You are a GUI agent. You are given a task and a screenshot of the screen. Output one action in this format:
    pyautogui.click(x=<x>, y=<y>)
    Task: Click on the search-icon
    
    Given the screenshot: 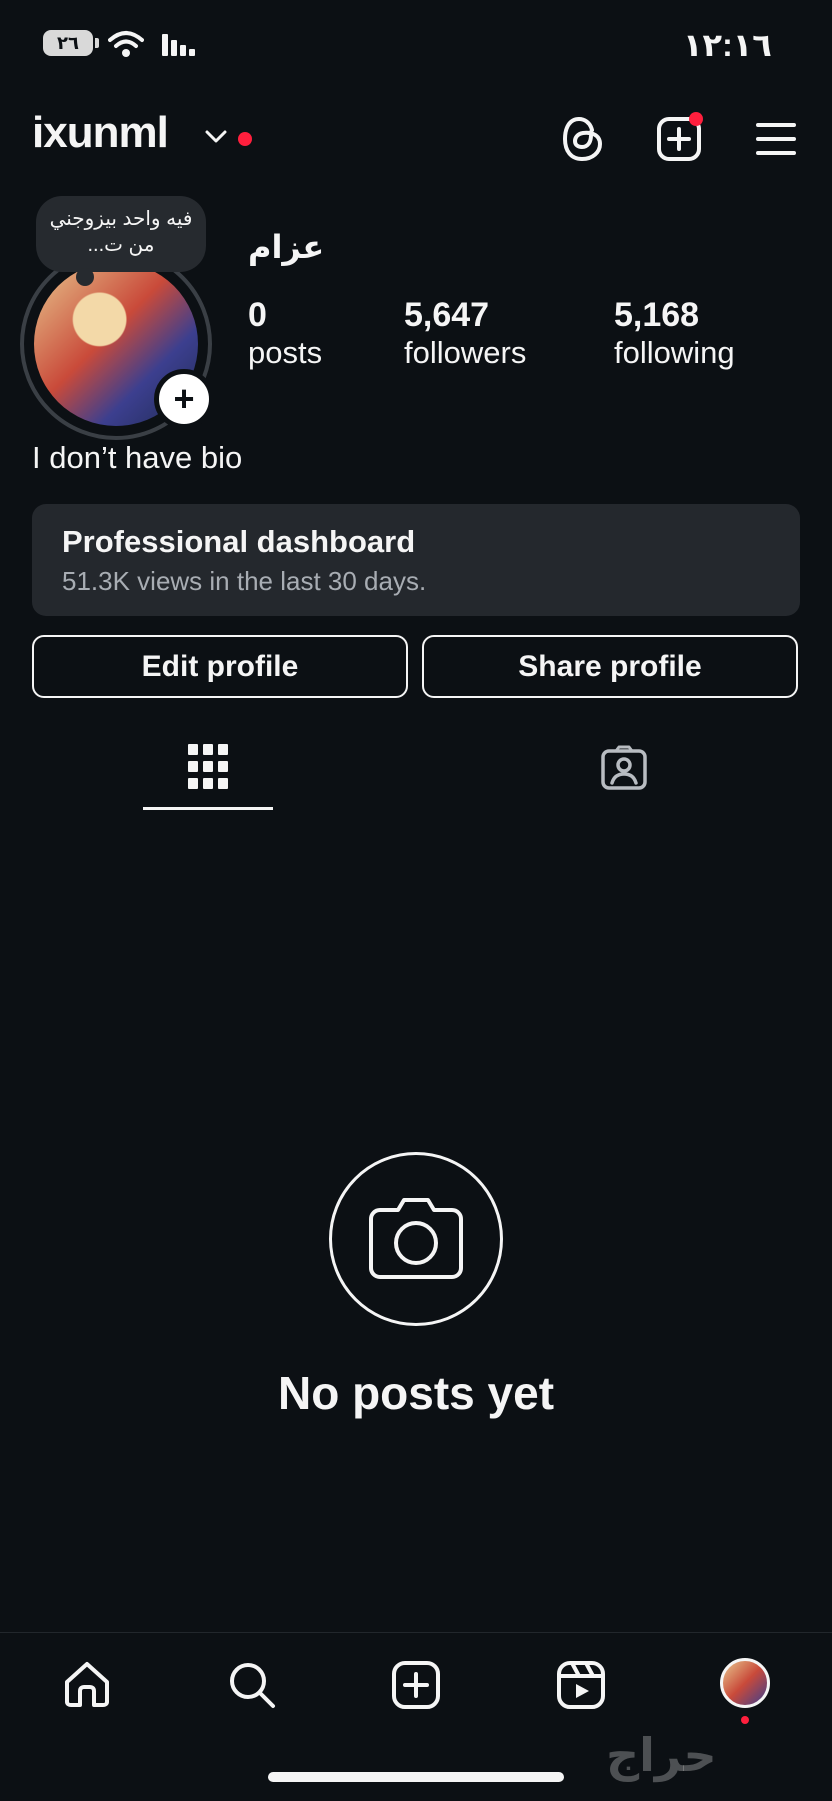 What is the action you would take?
    pyautogui.click(x=252, y=1685)
    